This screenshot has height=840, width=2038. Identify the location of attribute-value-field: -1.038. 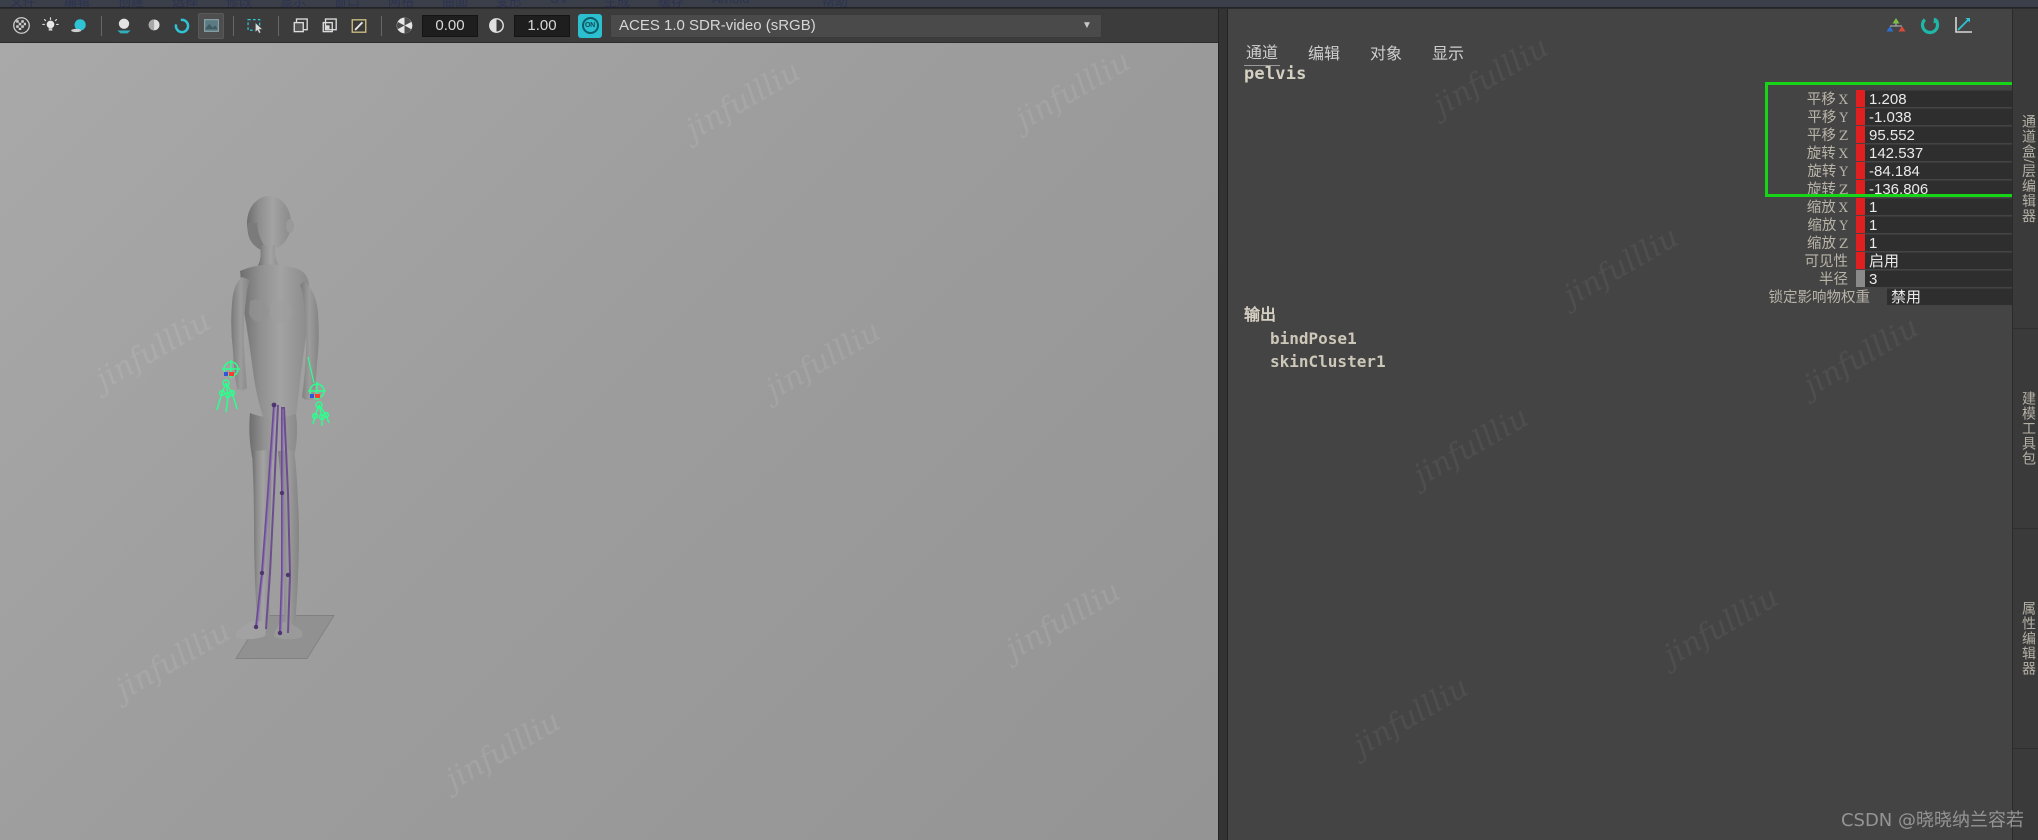
(1946, 116).